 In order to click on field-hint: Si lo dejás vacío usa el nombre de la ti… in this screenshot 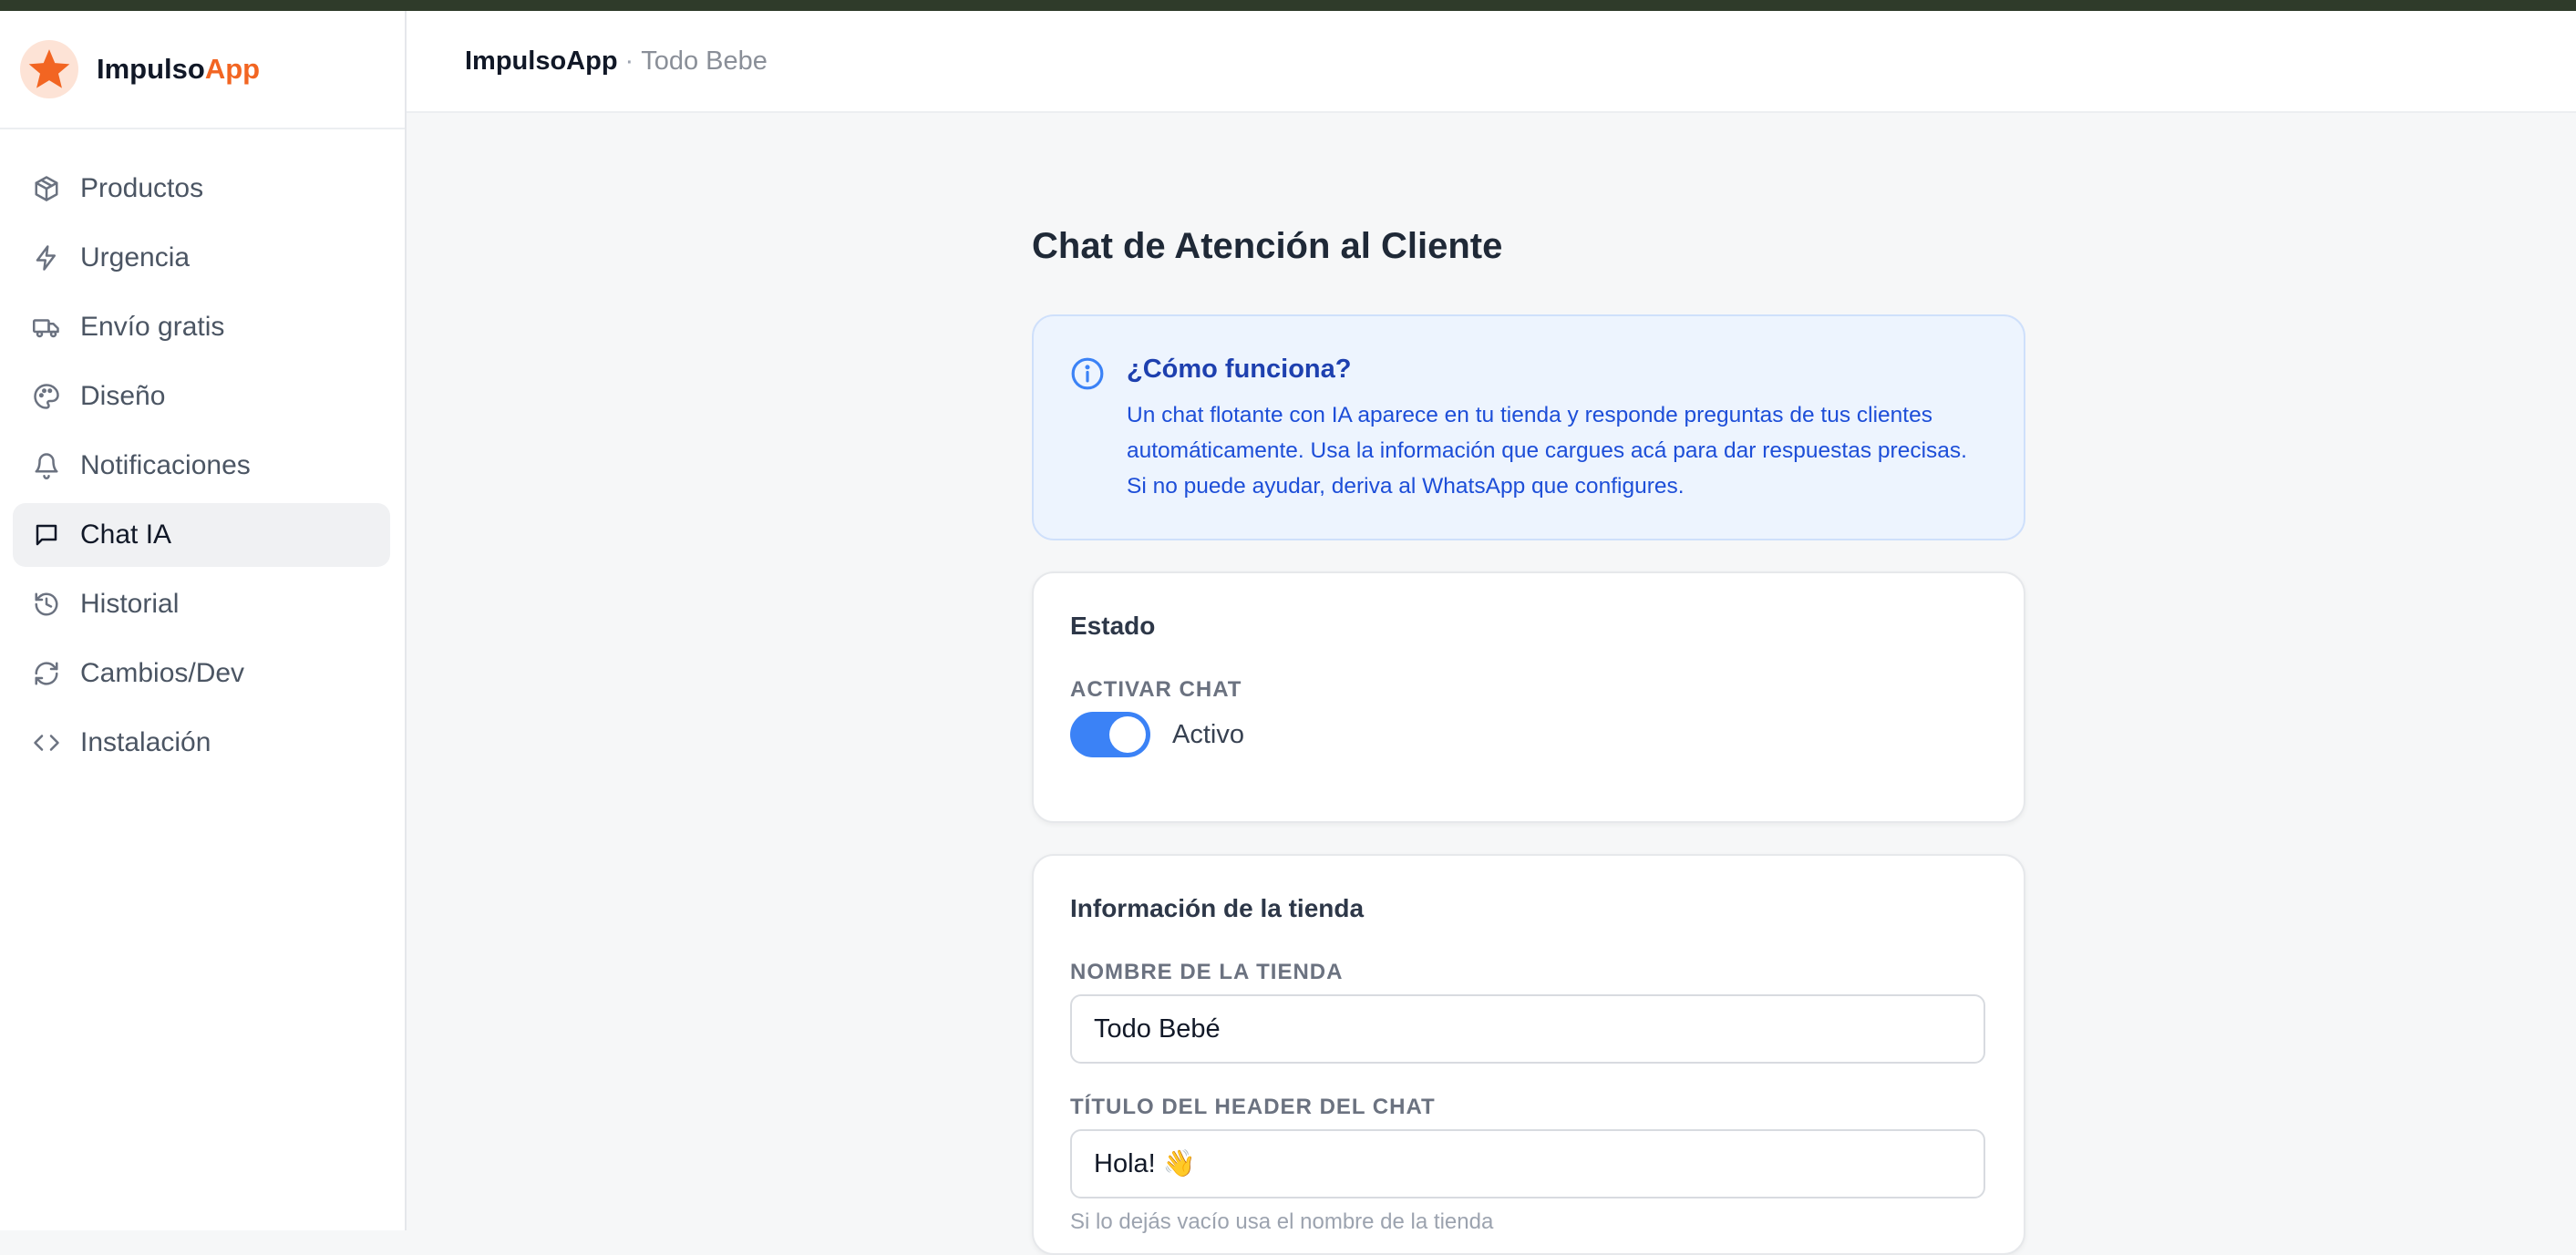, I will do `click(1282, 1221)`.